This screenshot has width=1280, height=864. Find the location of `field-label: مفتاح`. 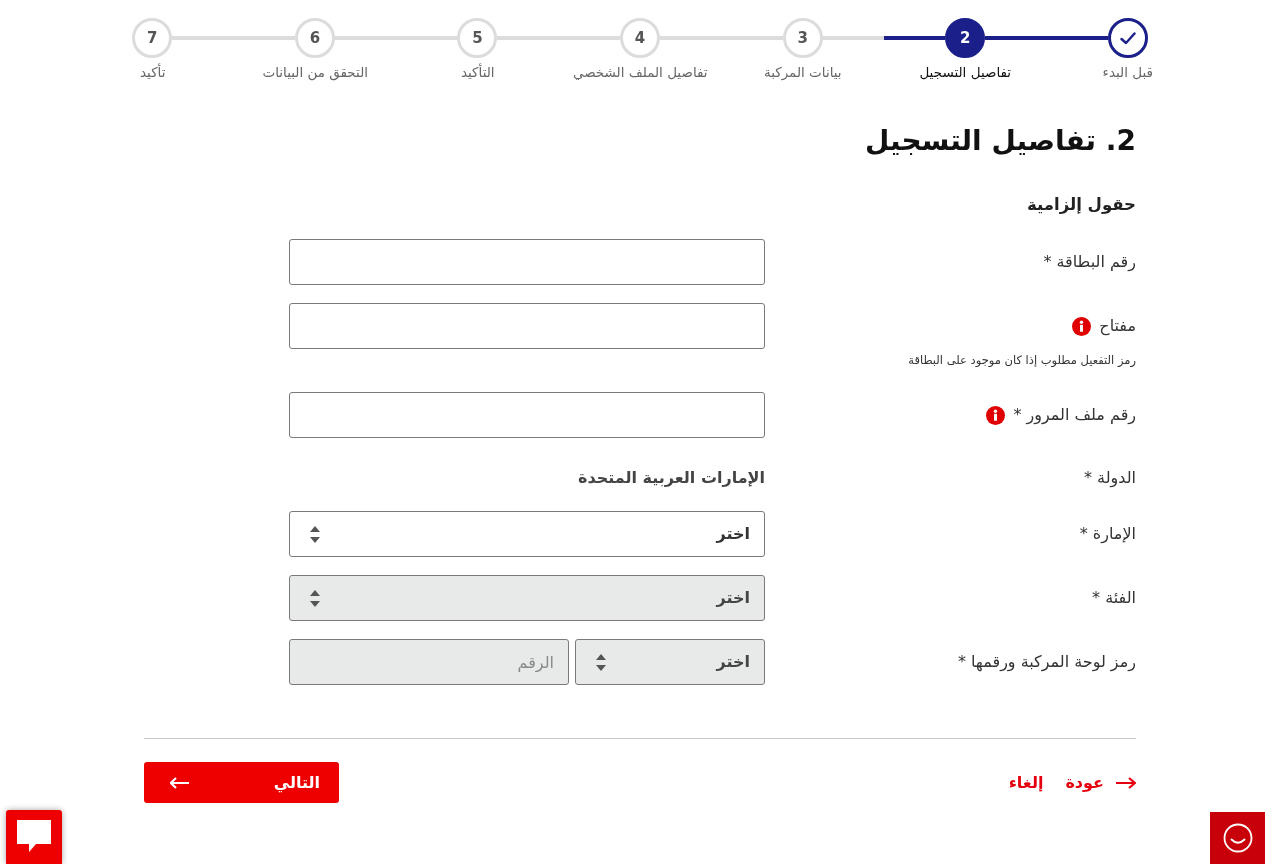

field-label: مفتاح is located at coordinates (1117, 326).